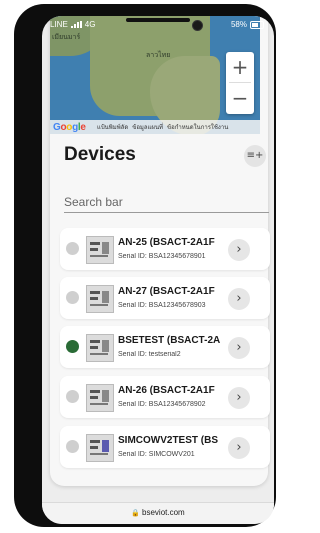 This screenshot has width=320, height=533. Describe the element at coordinates (162, 305) in the screenshot. I see `device-serial: Serial ID: BSA12345678903` at that location.